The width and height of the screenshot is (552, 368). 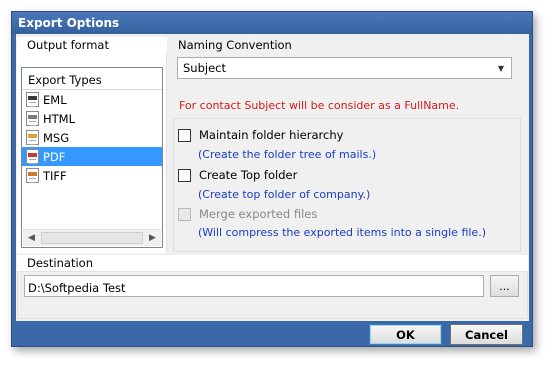 I want to click on naming-convention-label: Naming Convention, so click(x=235, y=45).